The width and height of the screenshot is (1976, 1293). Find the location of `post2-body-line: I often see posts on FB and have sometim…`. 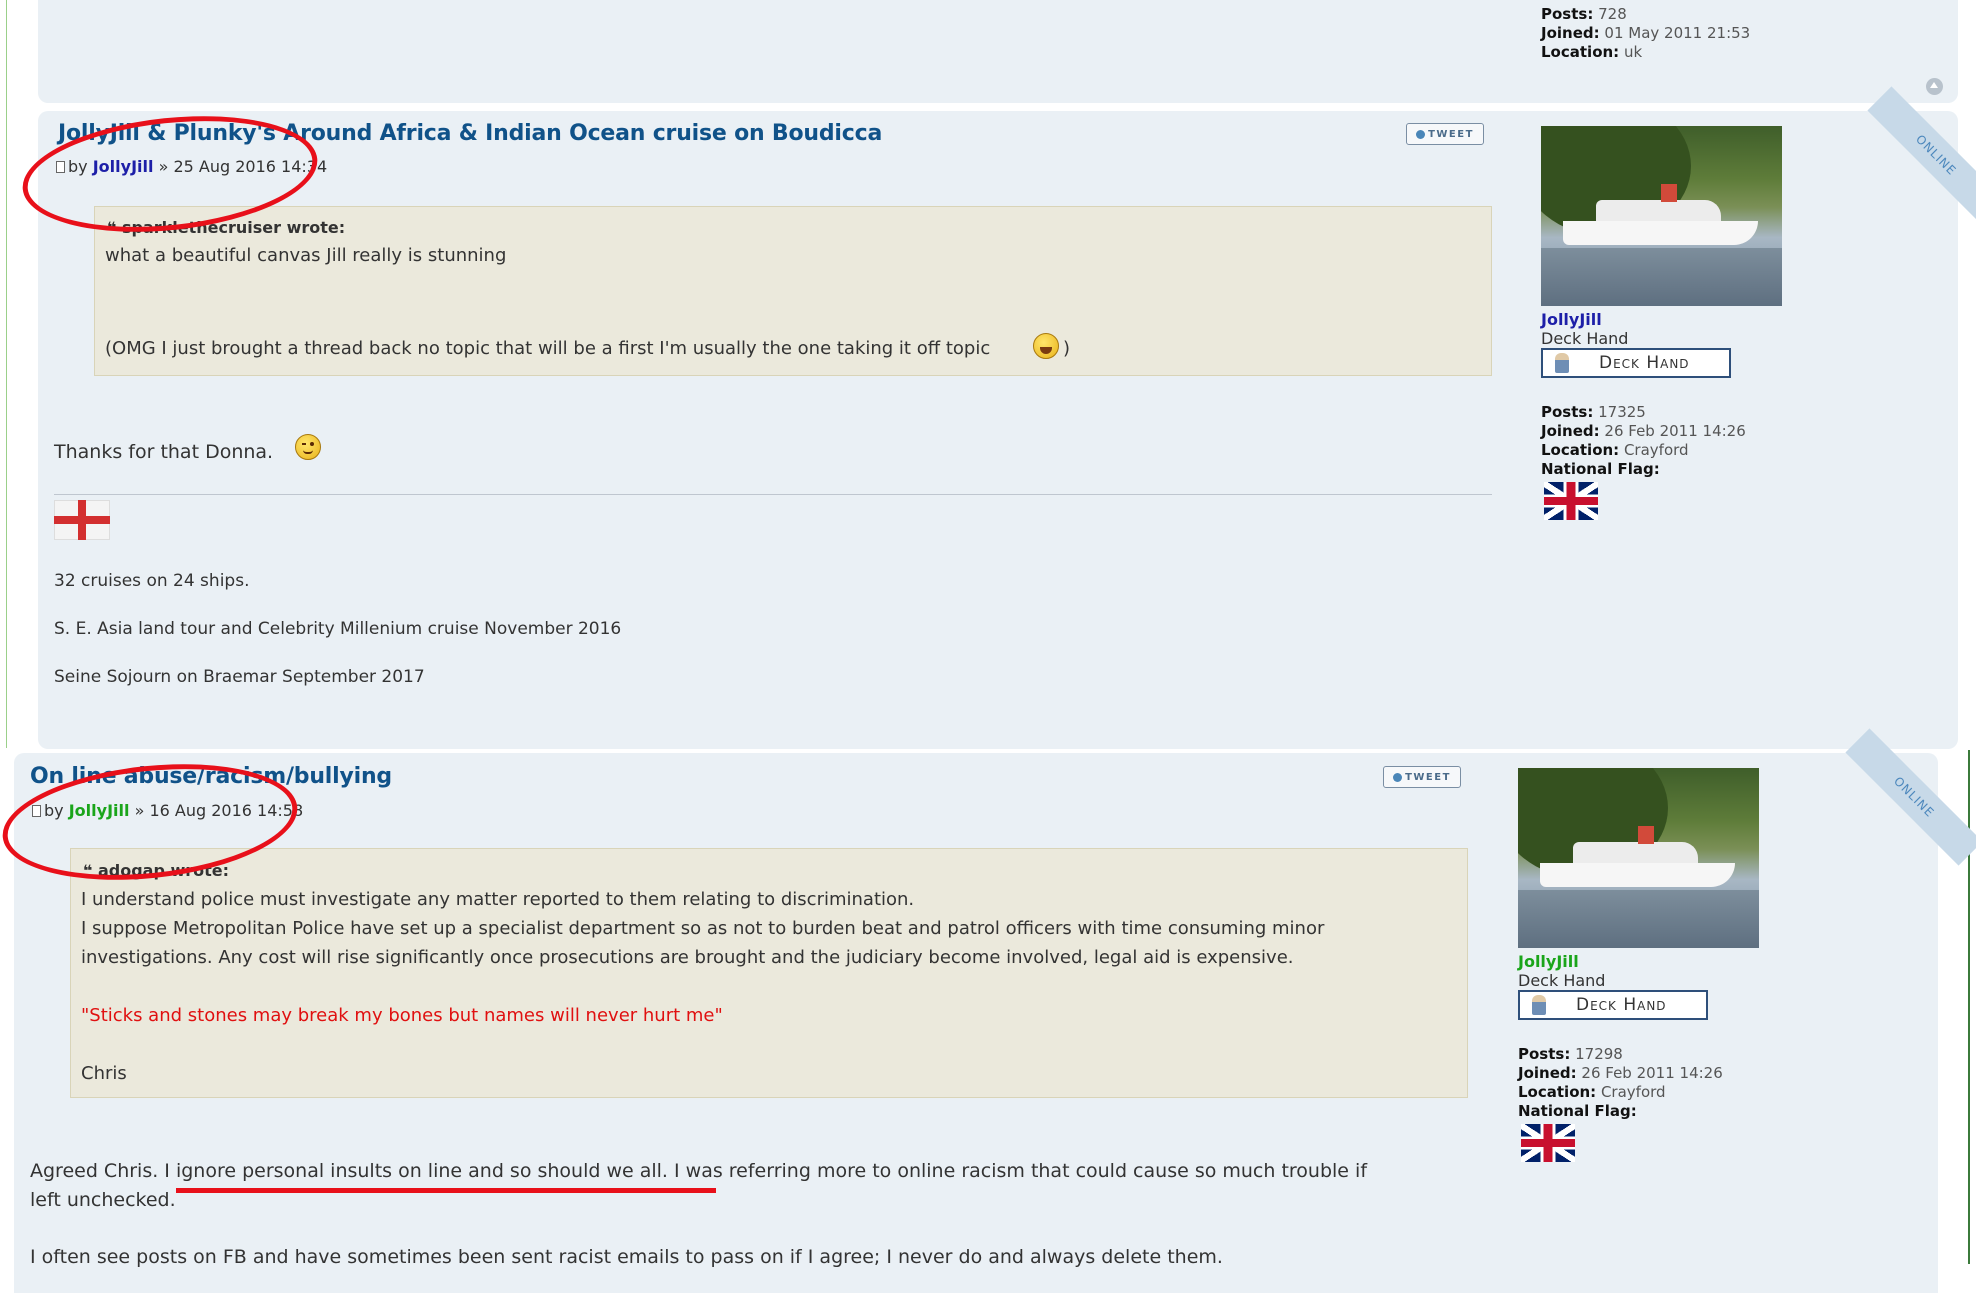

post2-body-line: I often see posts on FB and have sometim… is located at coordinates (626, 1257).